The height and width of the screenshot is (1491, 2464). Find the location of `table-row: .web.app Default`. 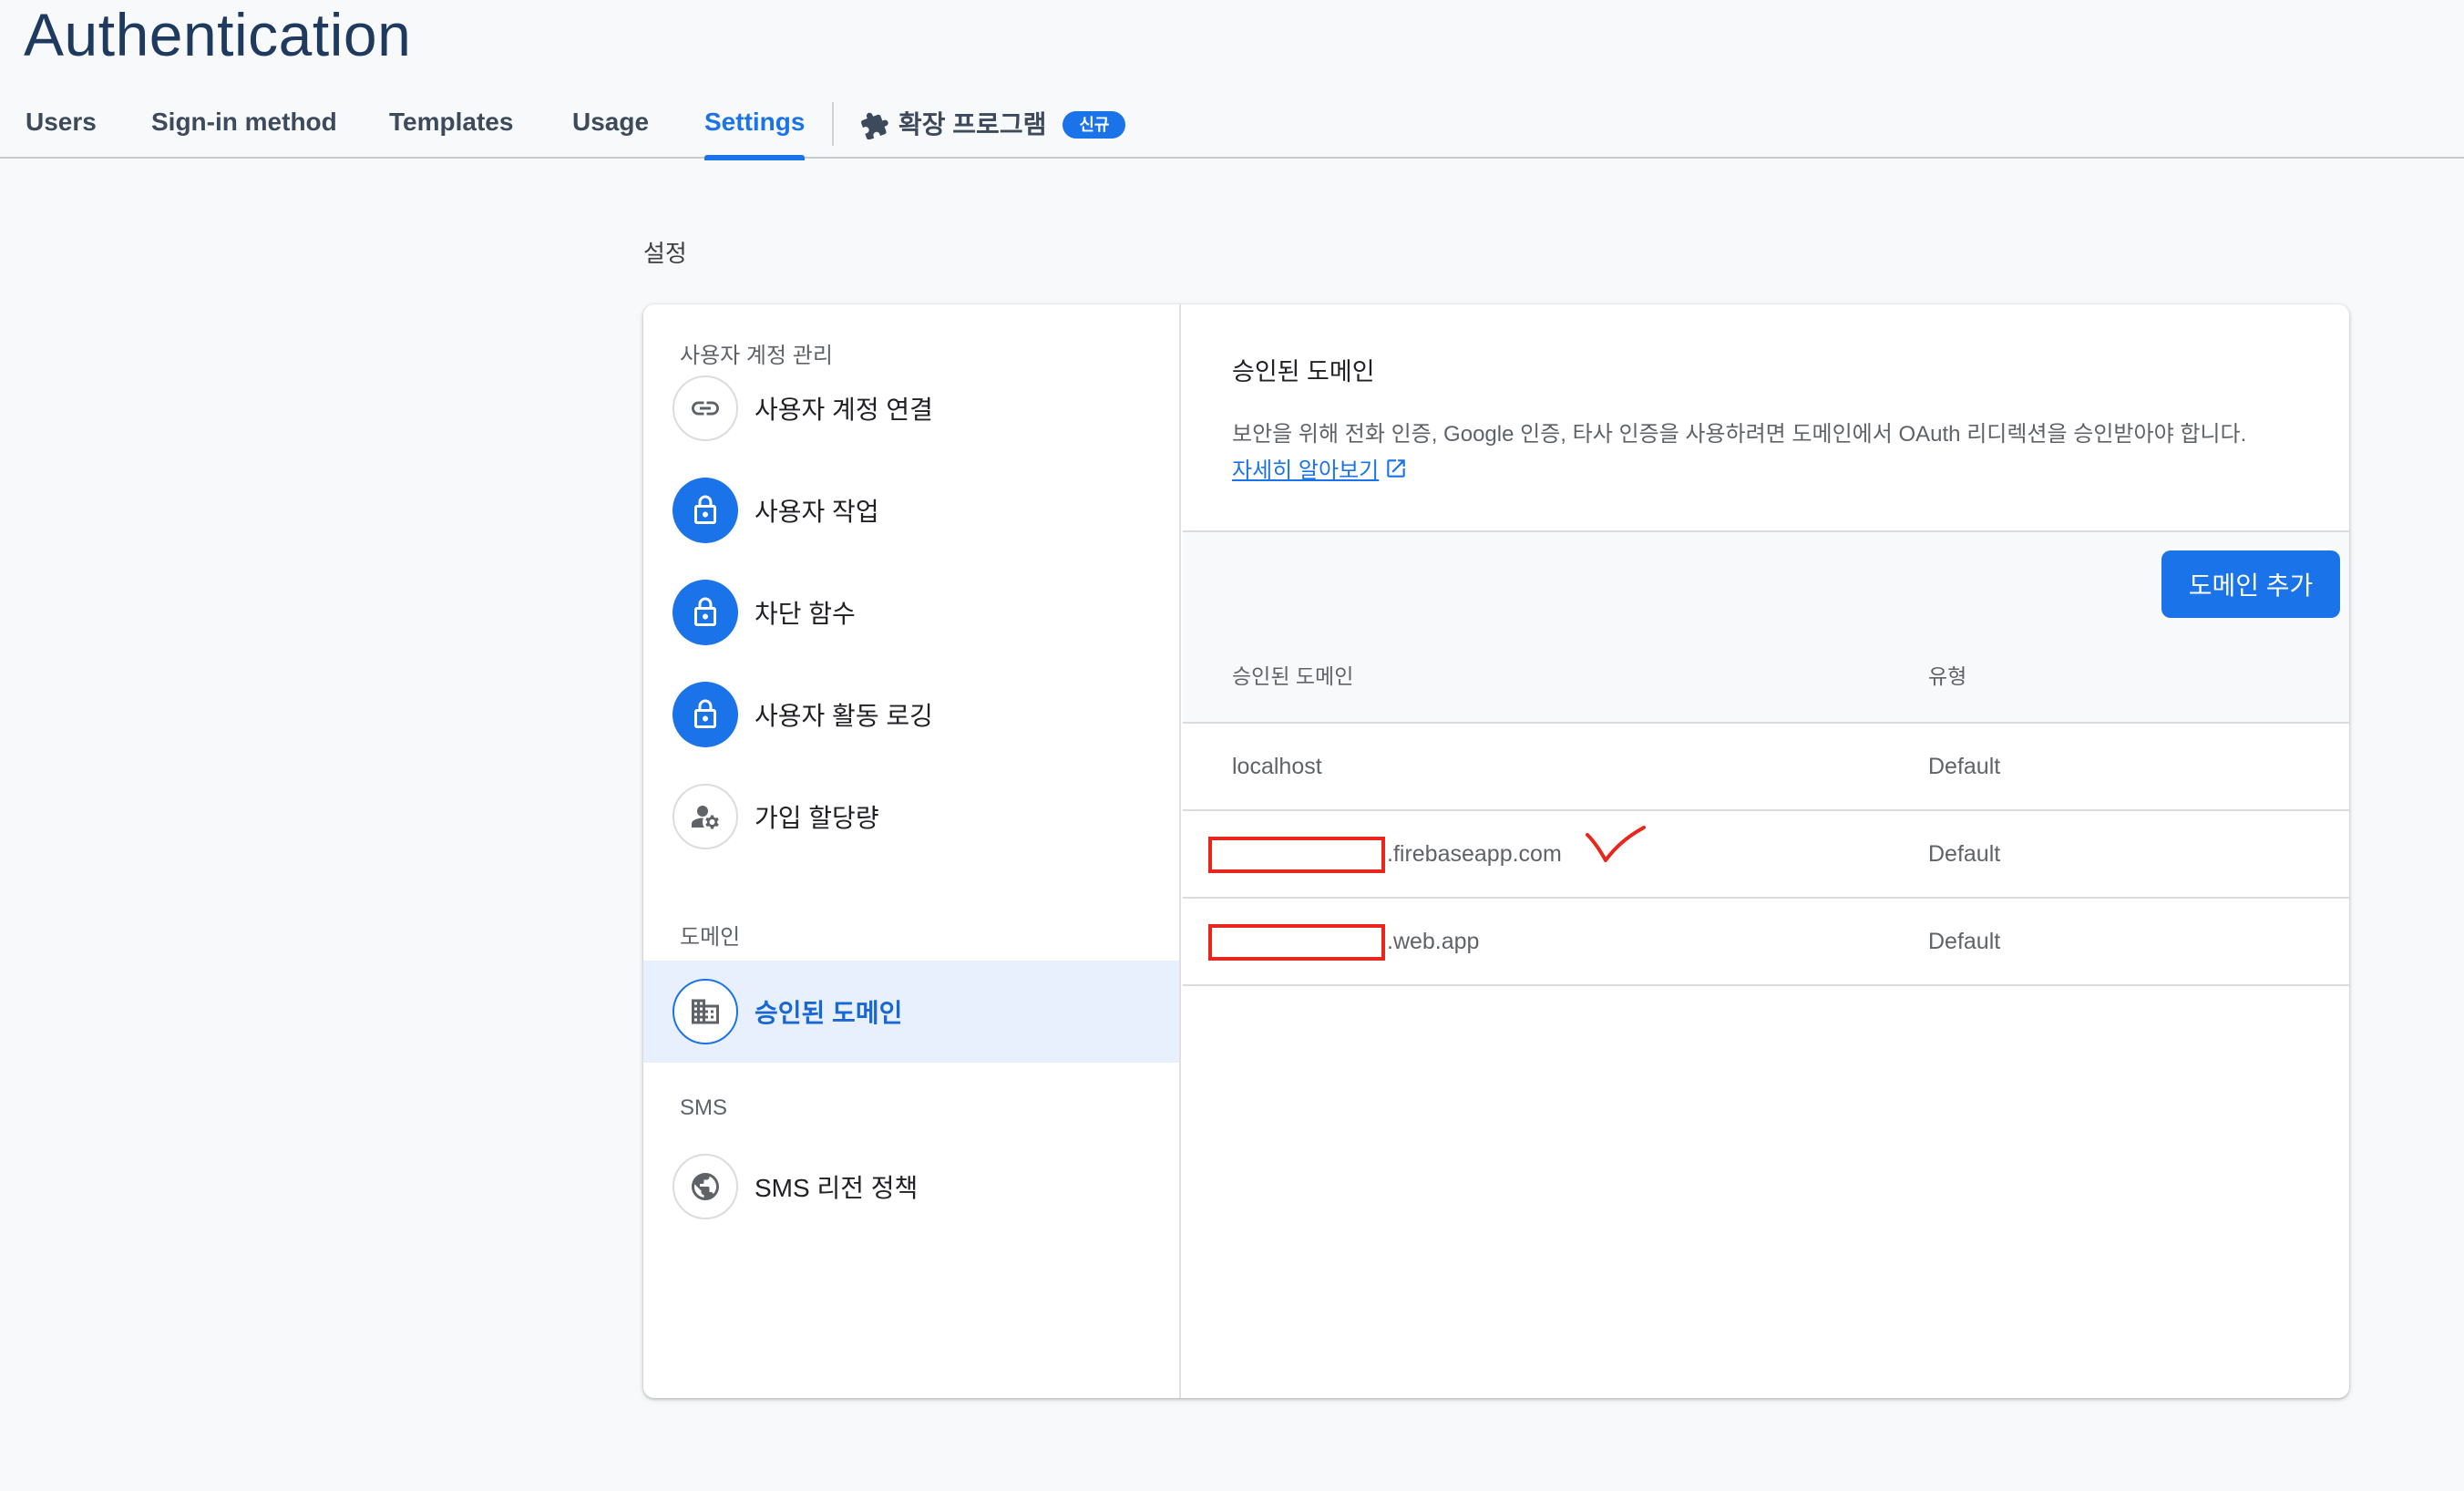

table-row: .web.app Default is located at coordinates (1766, 942).